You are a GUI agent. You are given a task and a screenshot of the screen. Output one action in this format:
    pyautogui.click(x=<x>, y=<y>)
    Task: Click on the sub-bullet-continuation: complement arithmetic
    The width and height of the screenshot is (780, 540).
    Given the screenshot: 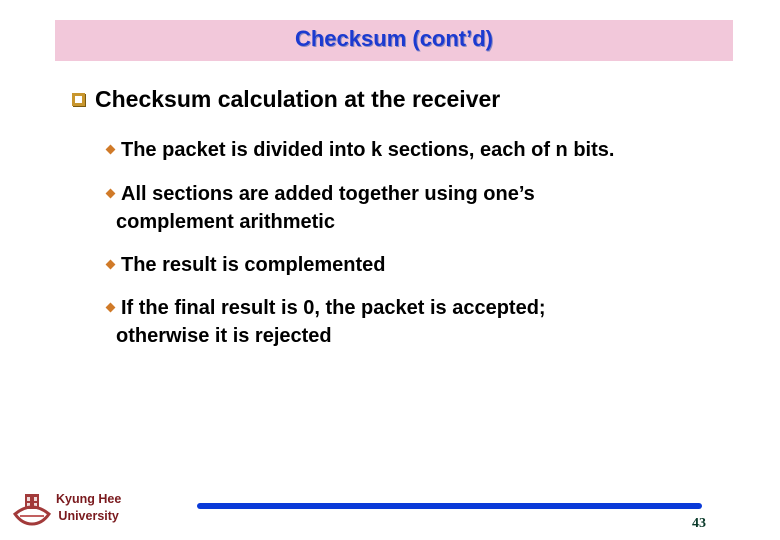 What is the action you would take?
    pyautogui.click(x=225, y=222)
    